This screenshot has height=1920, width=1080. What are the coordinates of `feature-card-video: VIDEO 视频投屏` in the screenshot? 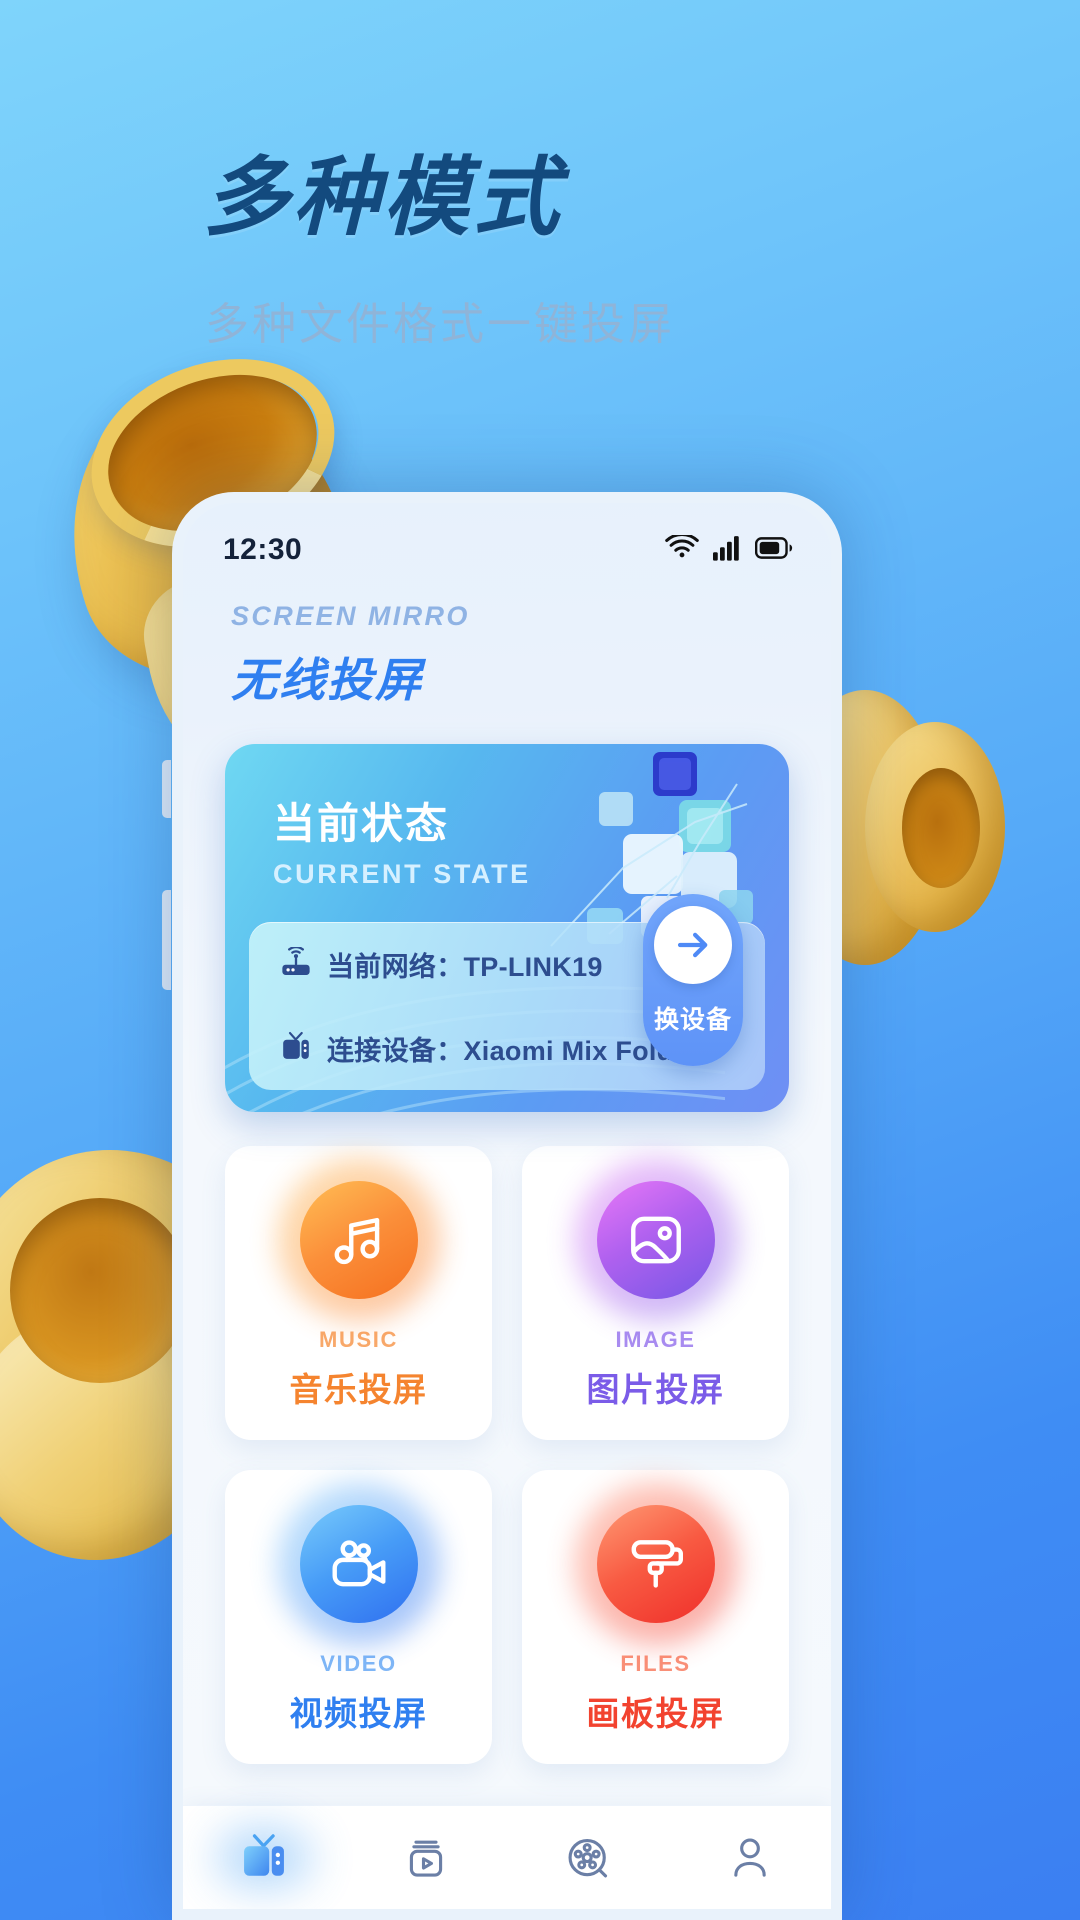 It's located at (358, 1617).